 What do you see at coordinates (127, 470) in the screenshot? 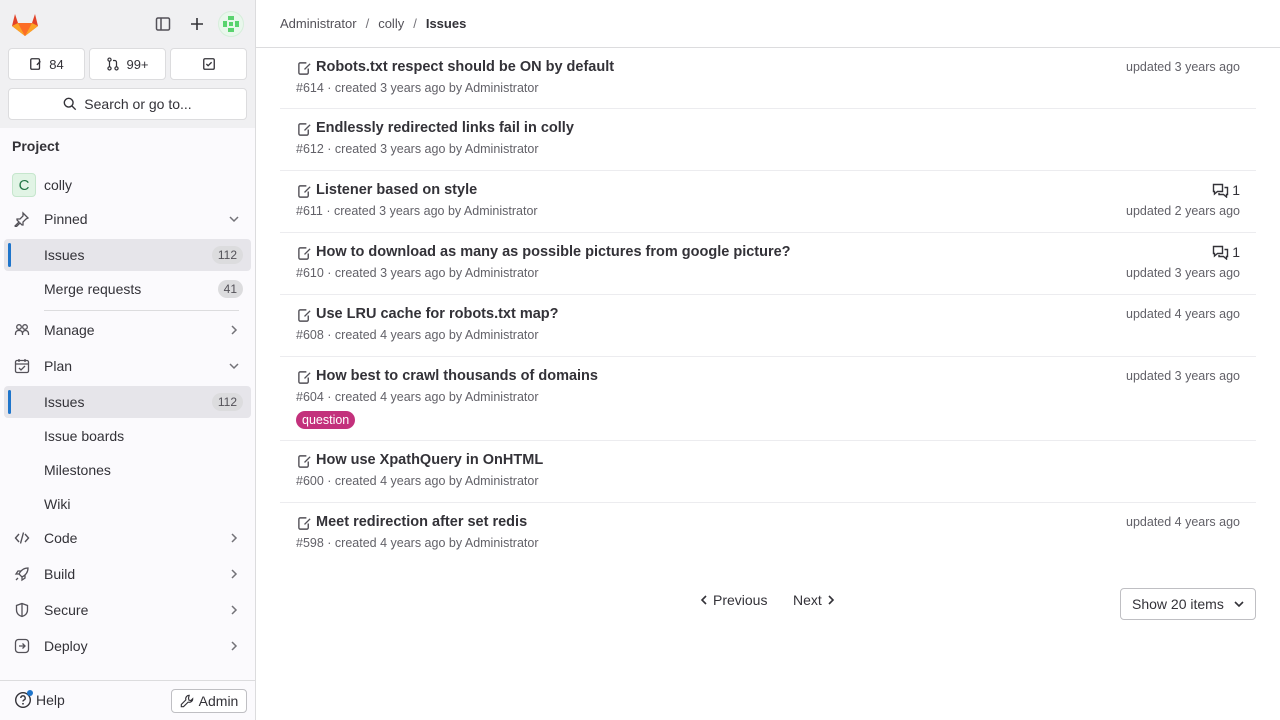
I see `sidebar-item-milestones: Milestones` at bounding box center [127, 470].